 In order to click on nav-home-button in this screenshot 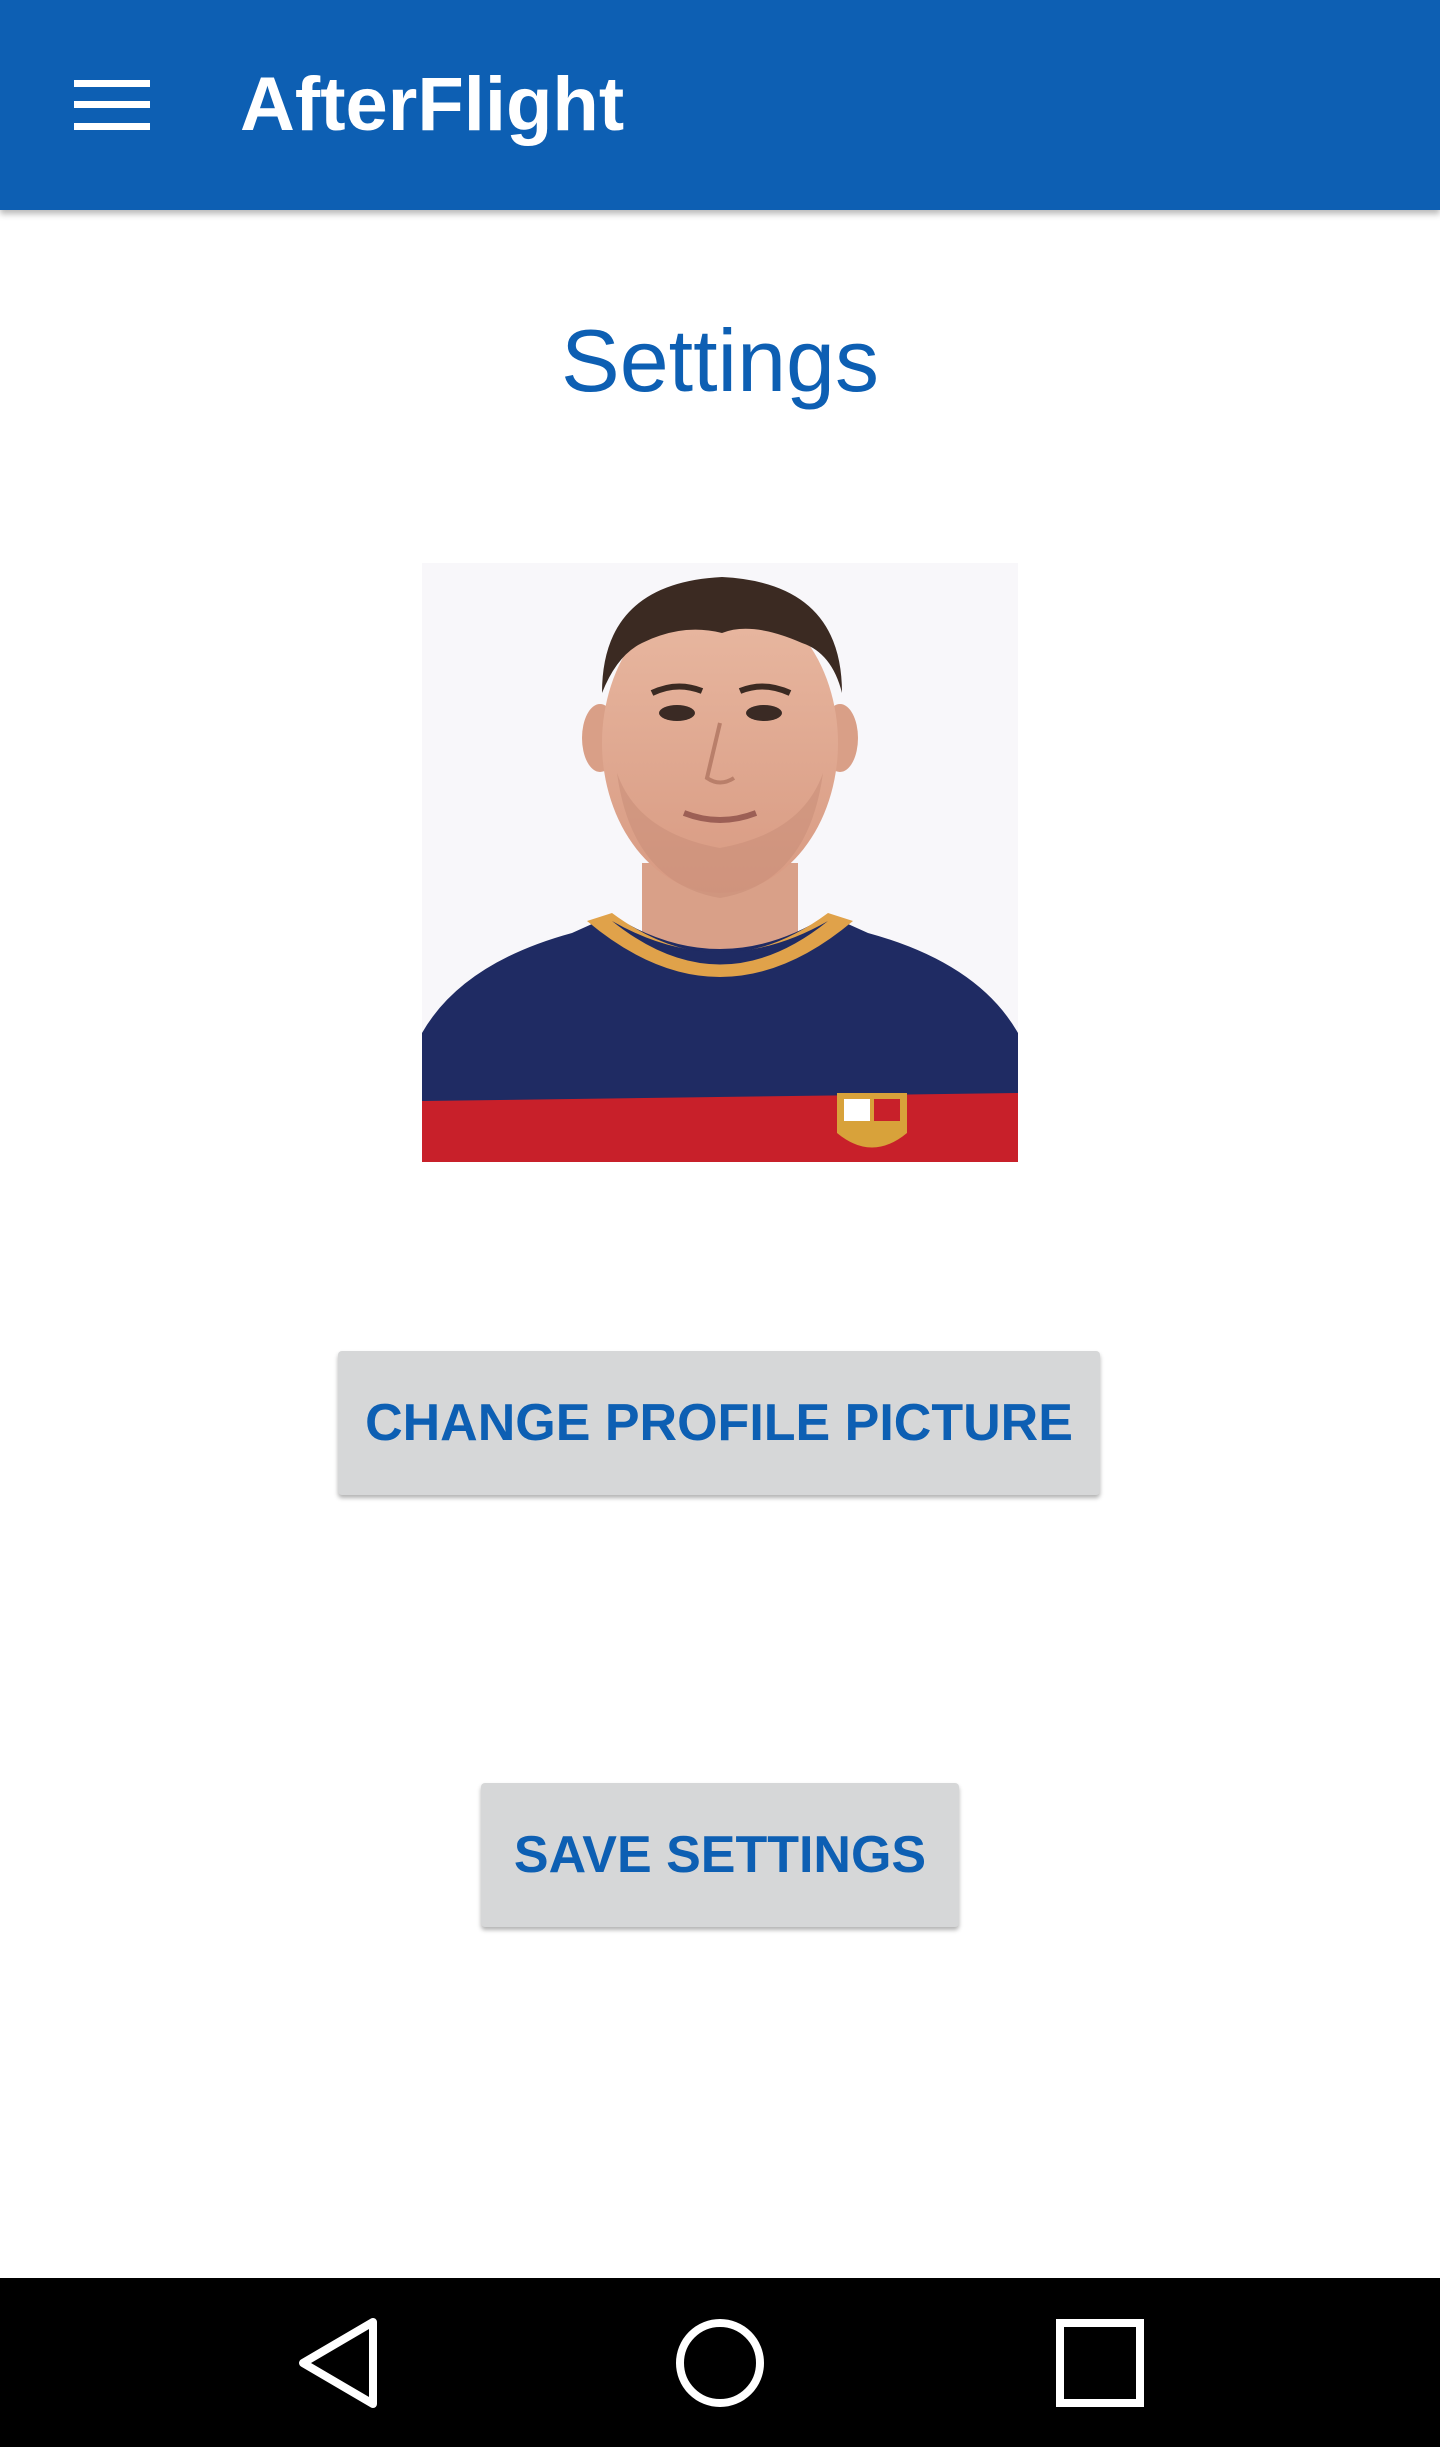, I will do `click(720, 2362)`.